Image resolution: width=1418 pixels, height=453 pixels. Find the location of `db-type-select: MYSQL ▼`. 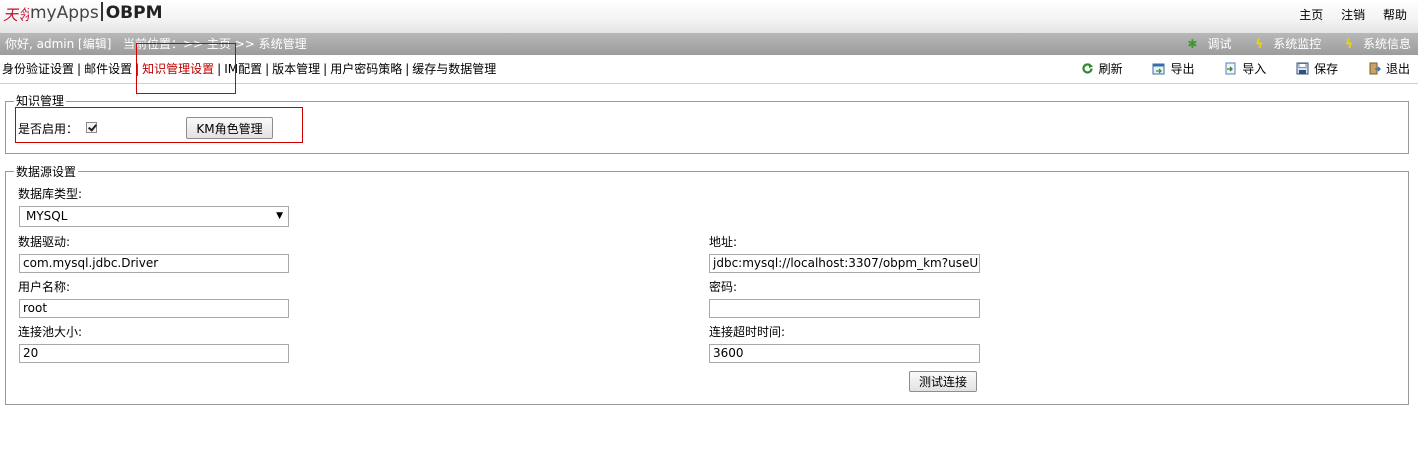

db-type-select: MYSQL ▼ is located at coordinates (154, 216).